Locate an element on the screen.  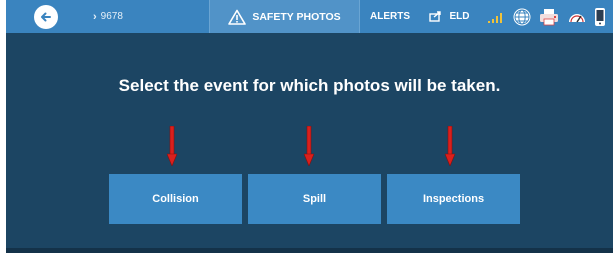
eld-button: ELD is located at coordinates (449, 16).